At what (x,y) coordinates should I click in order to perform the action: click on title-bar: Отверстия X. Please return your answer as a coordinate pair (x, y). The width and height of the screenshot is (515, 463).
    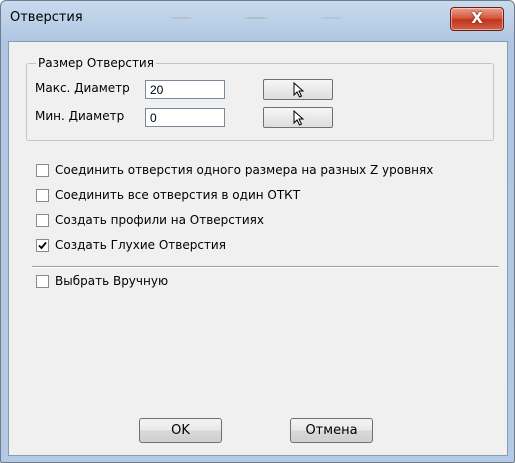
    Looking at the image, I should click on (257, 21).